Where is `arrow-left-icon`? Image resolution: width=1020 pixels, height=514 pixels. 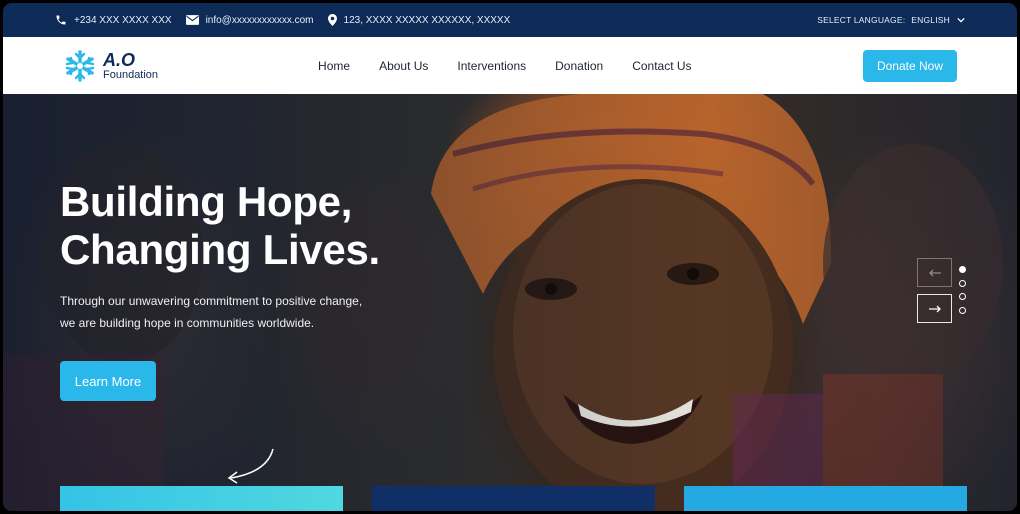
arrow-left-icon is located at coordinates (934, 272).